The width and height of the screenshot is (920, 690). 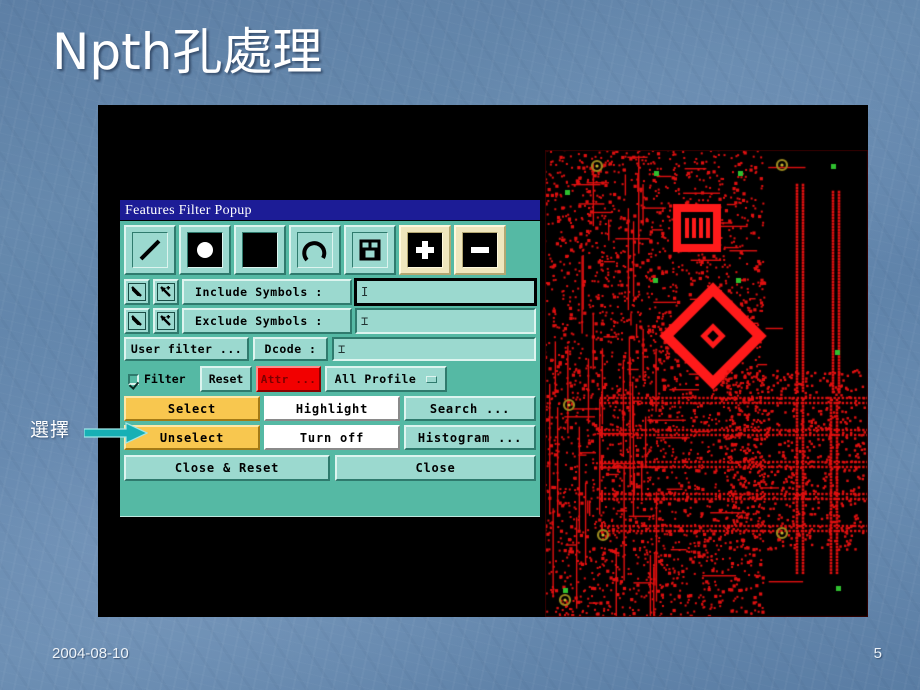 I want to click on include-symbols-input: I, so click(x=445, y=292).